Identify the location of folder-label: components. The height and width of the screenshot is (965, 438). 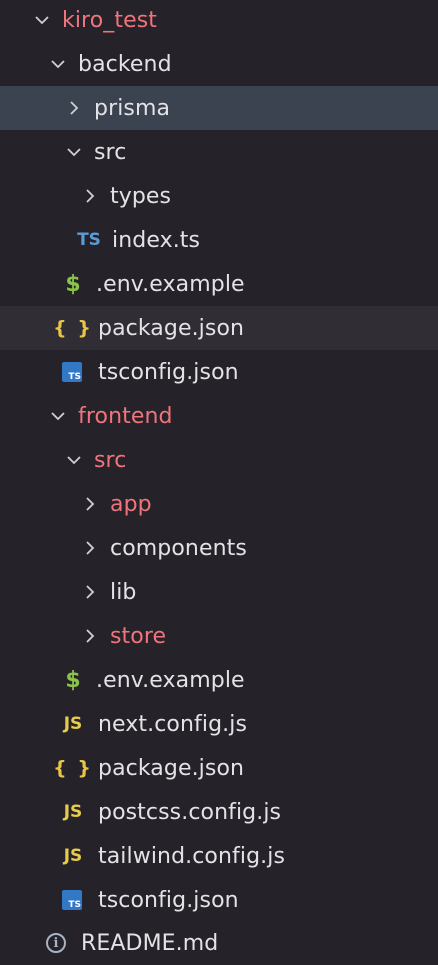
(178, 548).